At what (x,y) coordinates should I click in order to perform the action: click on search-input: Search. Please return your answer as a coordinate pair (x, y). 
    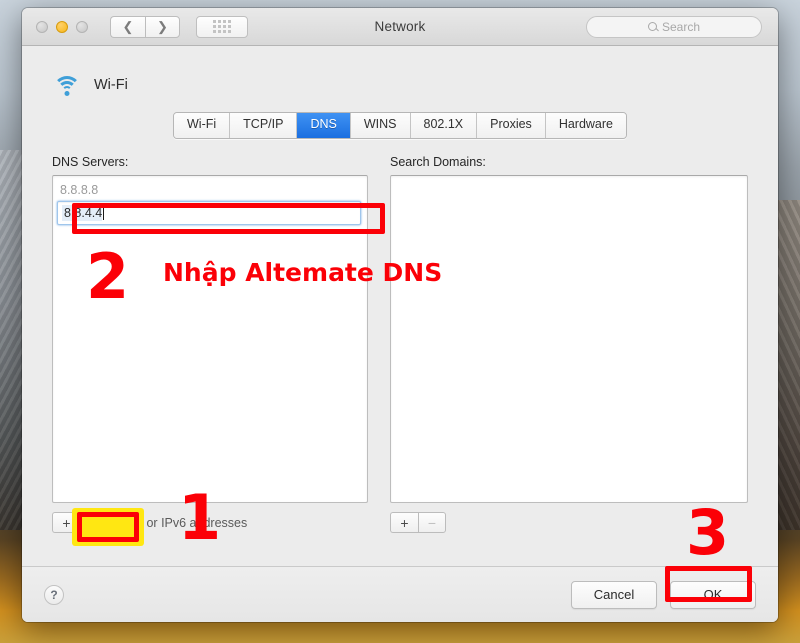
    Looking at the image, I should click on (674, 26).